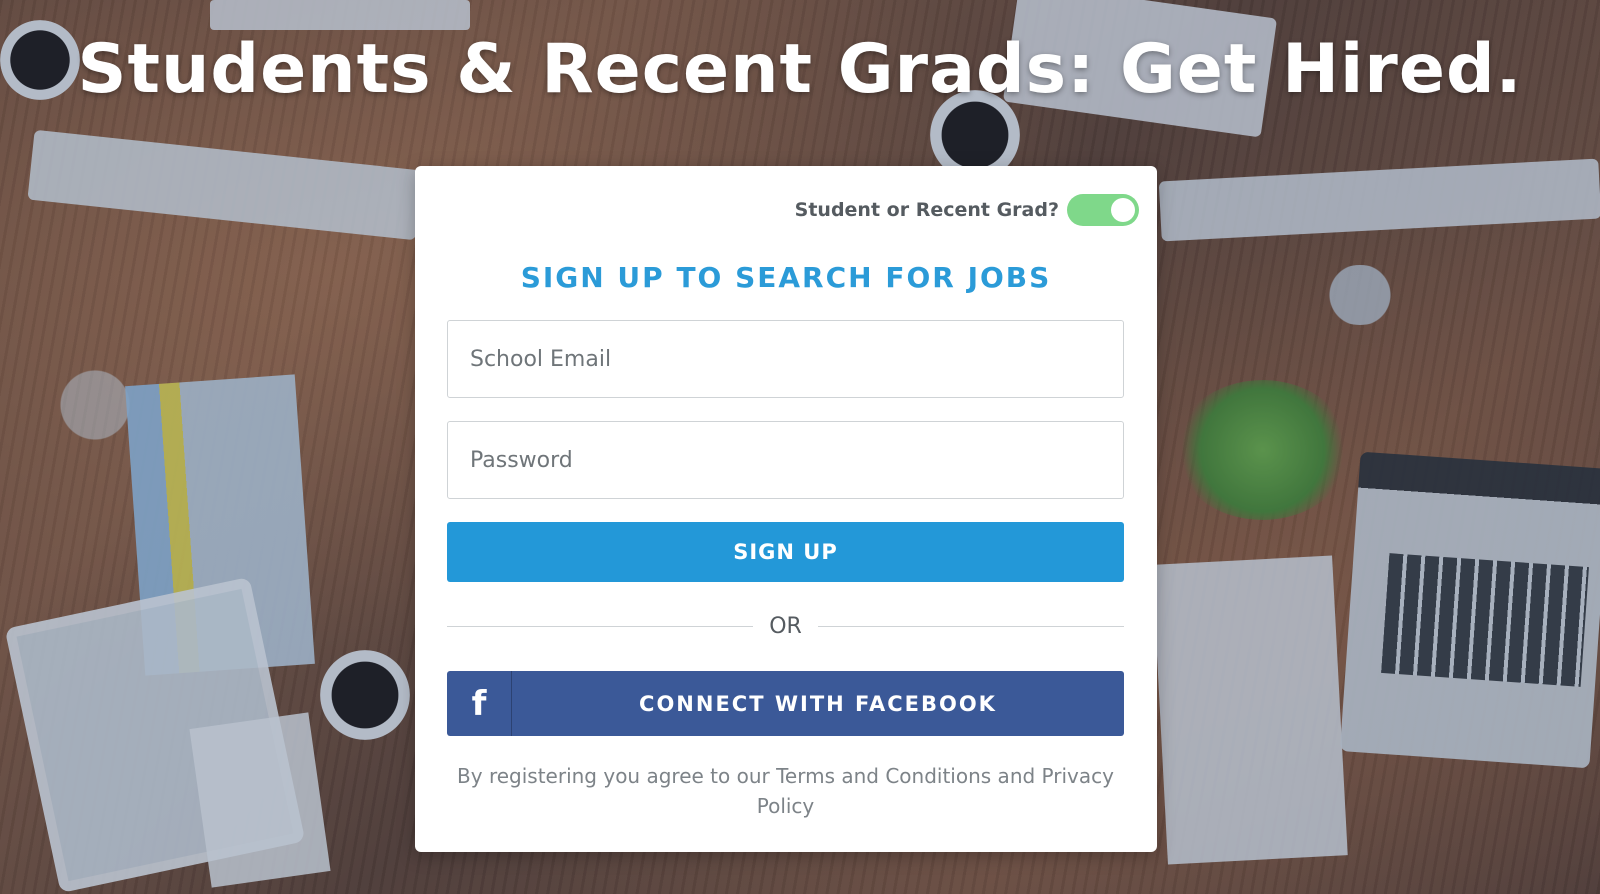  I want to click on student-toggle-row: Student or Recent Grad?, so click(967, 210).